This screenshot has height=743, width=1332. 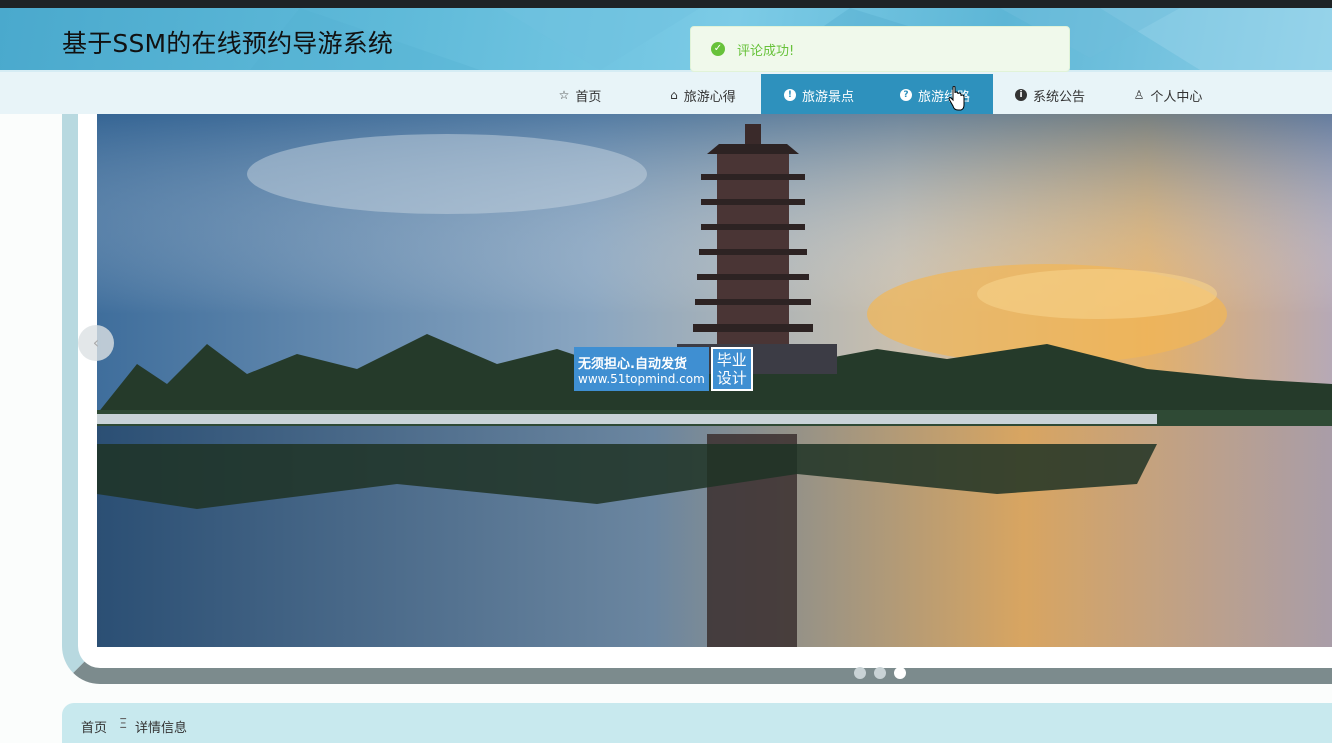 I want to click on watermark-banner: 无须担心.自动发货 www.51topmind.com 毕业 设计, so click(x=663, y=369).